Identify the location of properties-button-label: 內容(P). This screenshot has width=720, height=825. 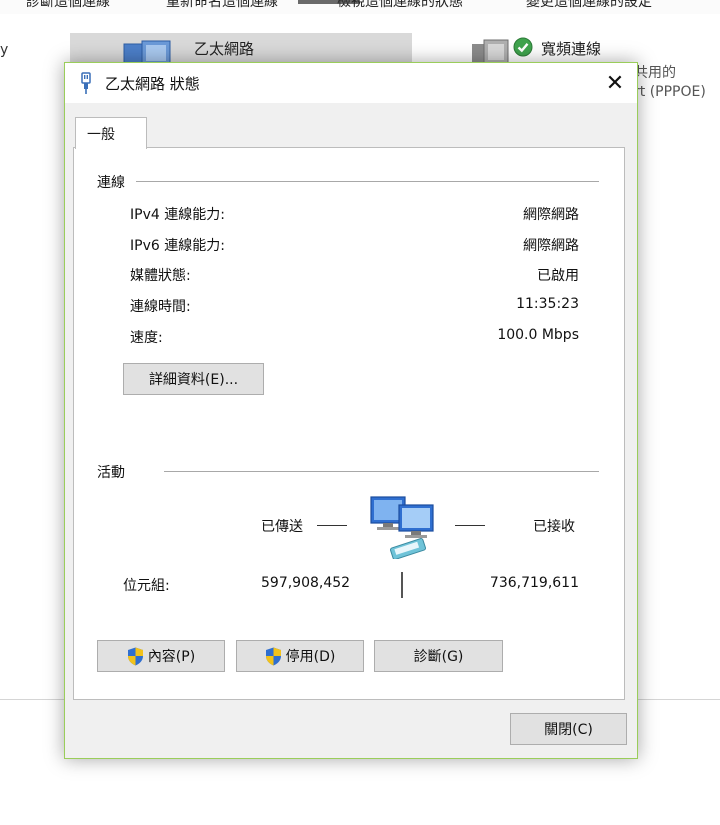
(171, 657).